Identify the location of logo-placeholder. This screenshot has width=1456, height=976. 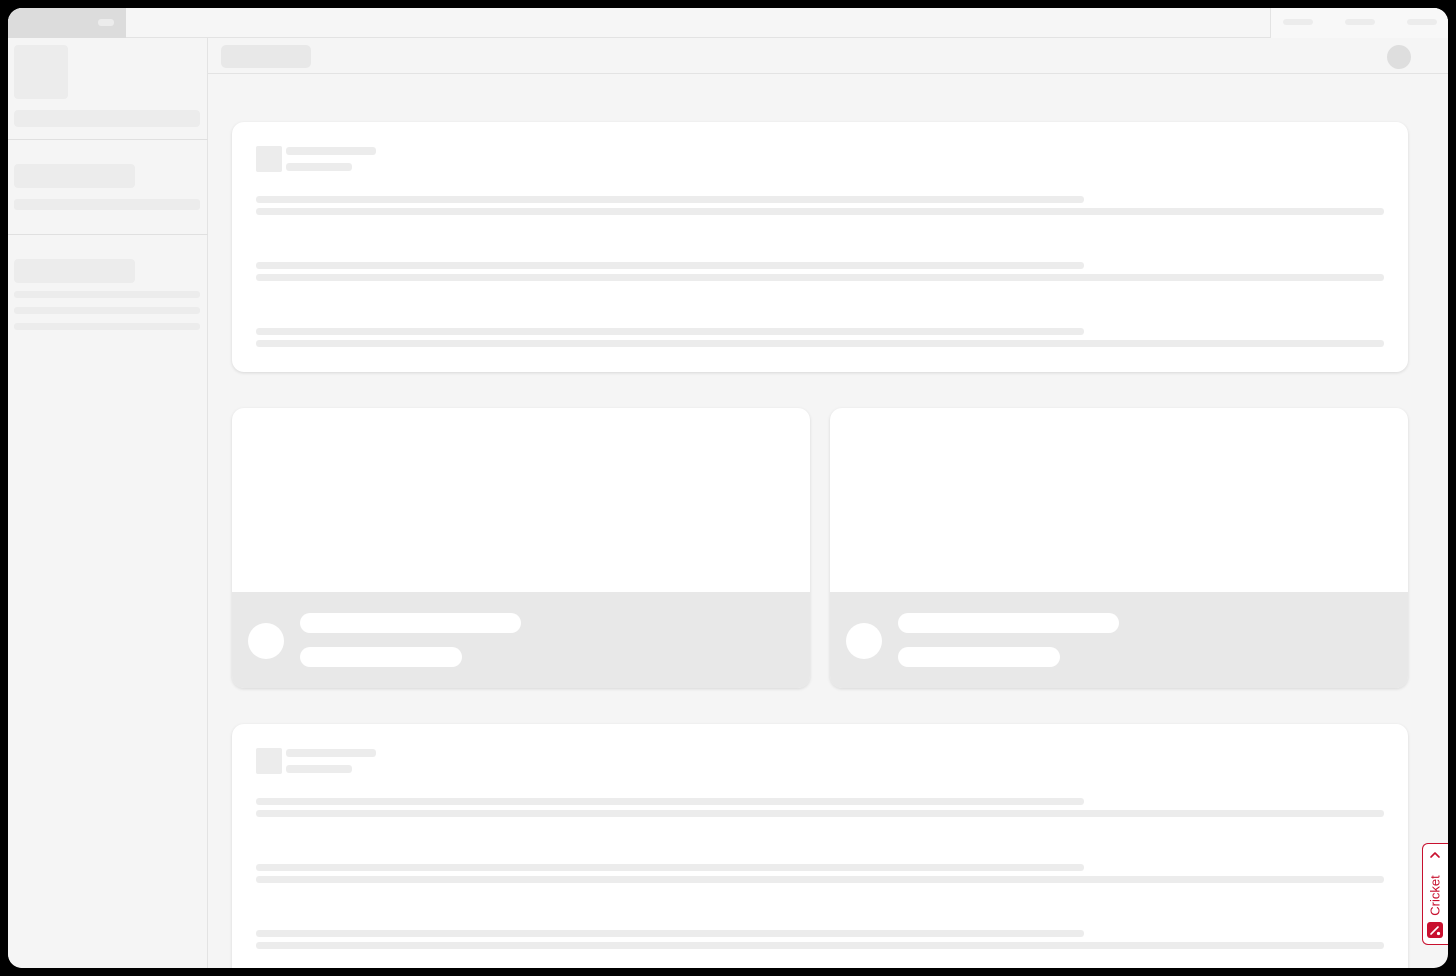
(41, 72).